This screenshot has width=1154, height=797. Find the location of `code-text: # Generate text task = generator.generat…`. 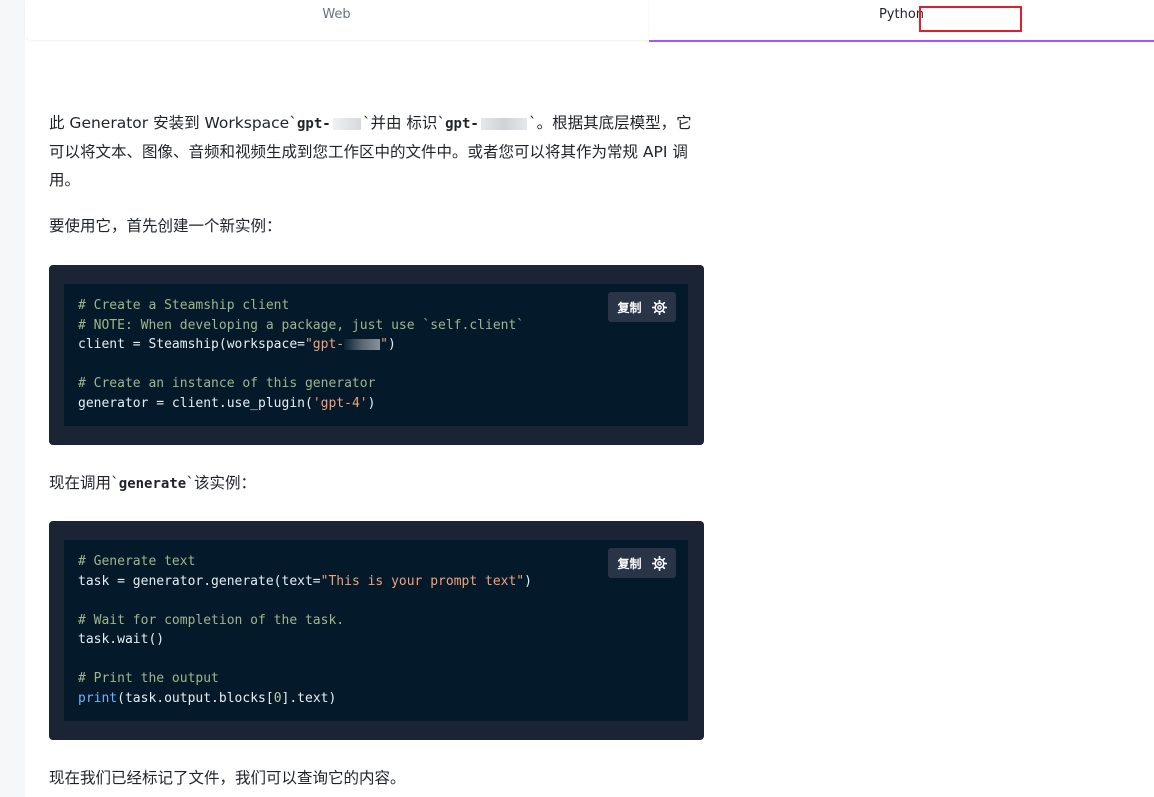

code-text: # Generate text task = generator.generat… is located at coordinates (305, 630).